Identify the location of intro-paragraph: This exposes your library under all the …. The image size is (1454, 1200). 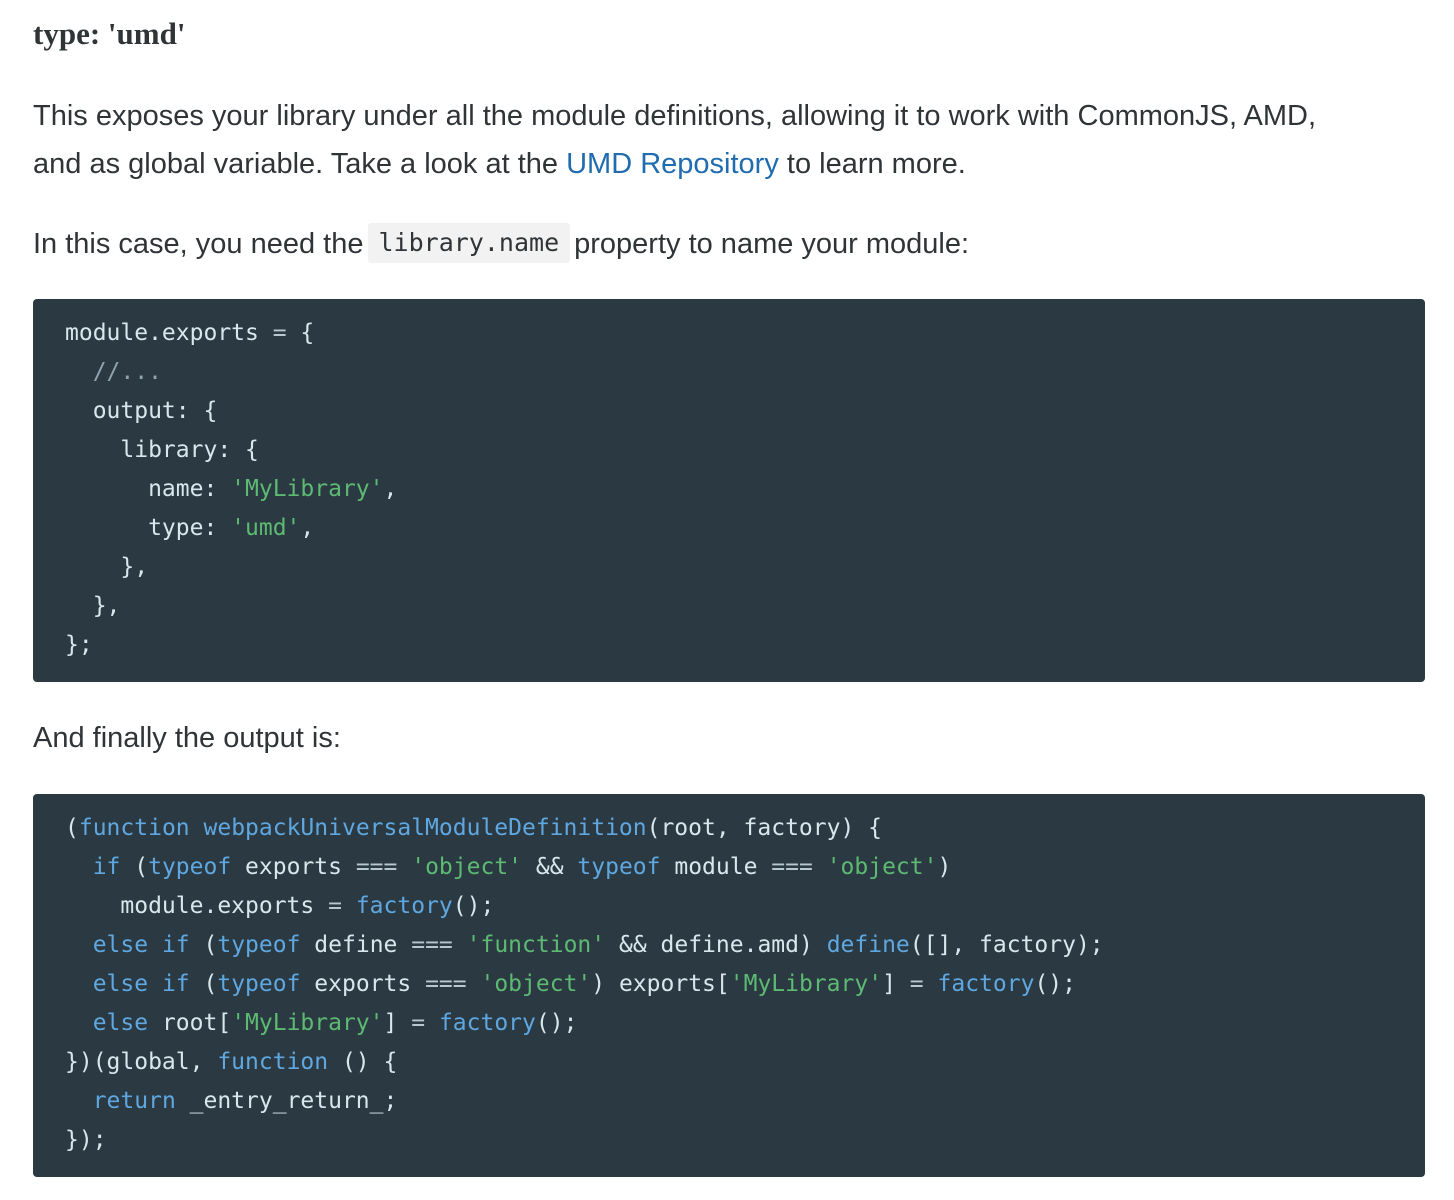
(674, 140).